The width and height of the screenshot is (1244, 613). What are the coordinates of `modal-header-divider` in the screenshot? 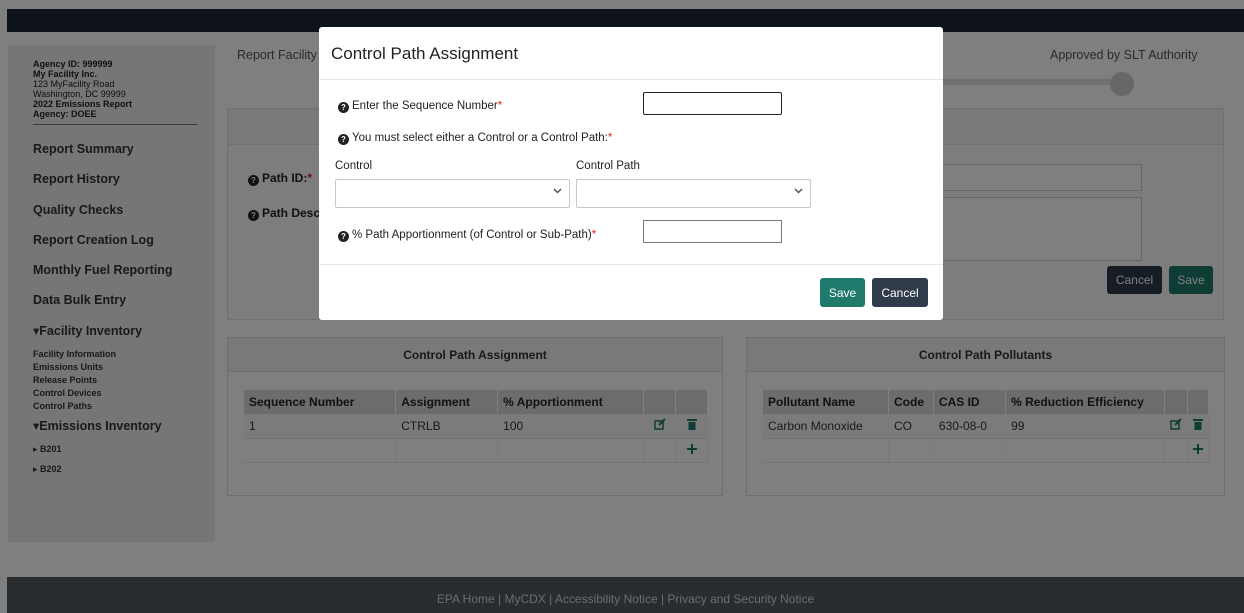 It's located at (631, 79).